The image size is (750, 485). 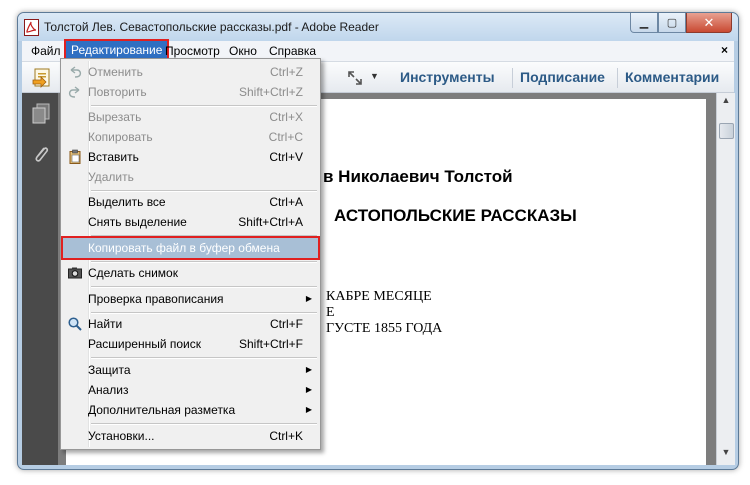 What do you see at coordinates (562, 77) in the screenshot?
I see `sign-pane-button: Подписание` at bounding box center [562, 77].